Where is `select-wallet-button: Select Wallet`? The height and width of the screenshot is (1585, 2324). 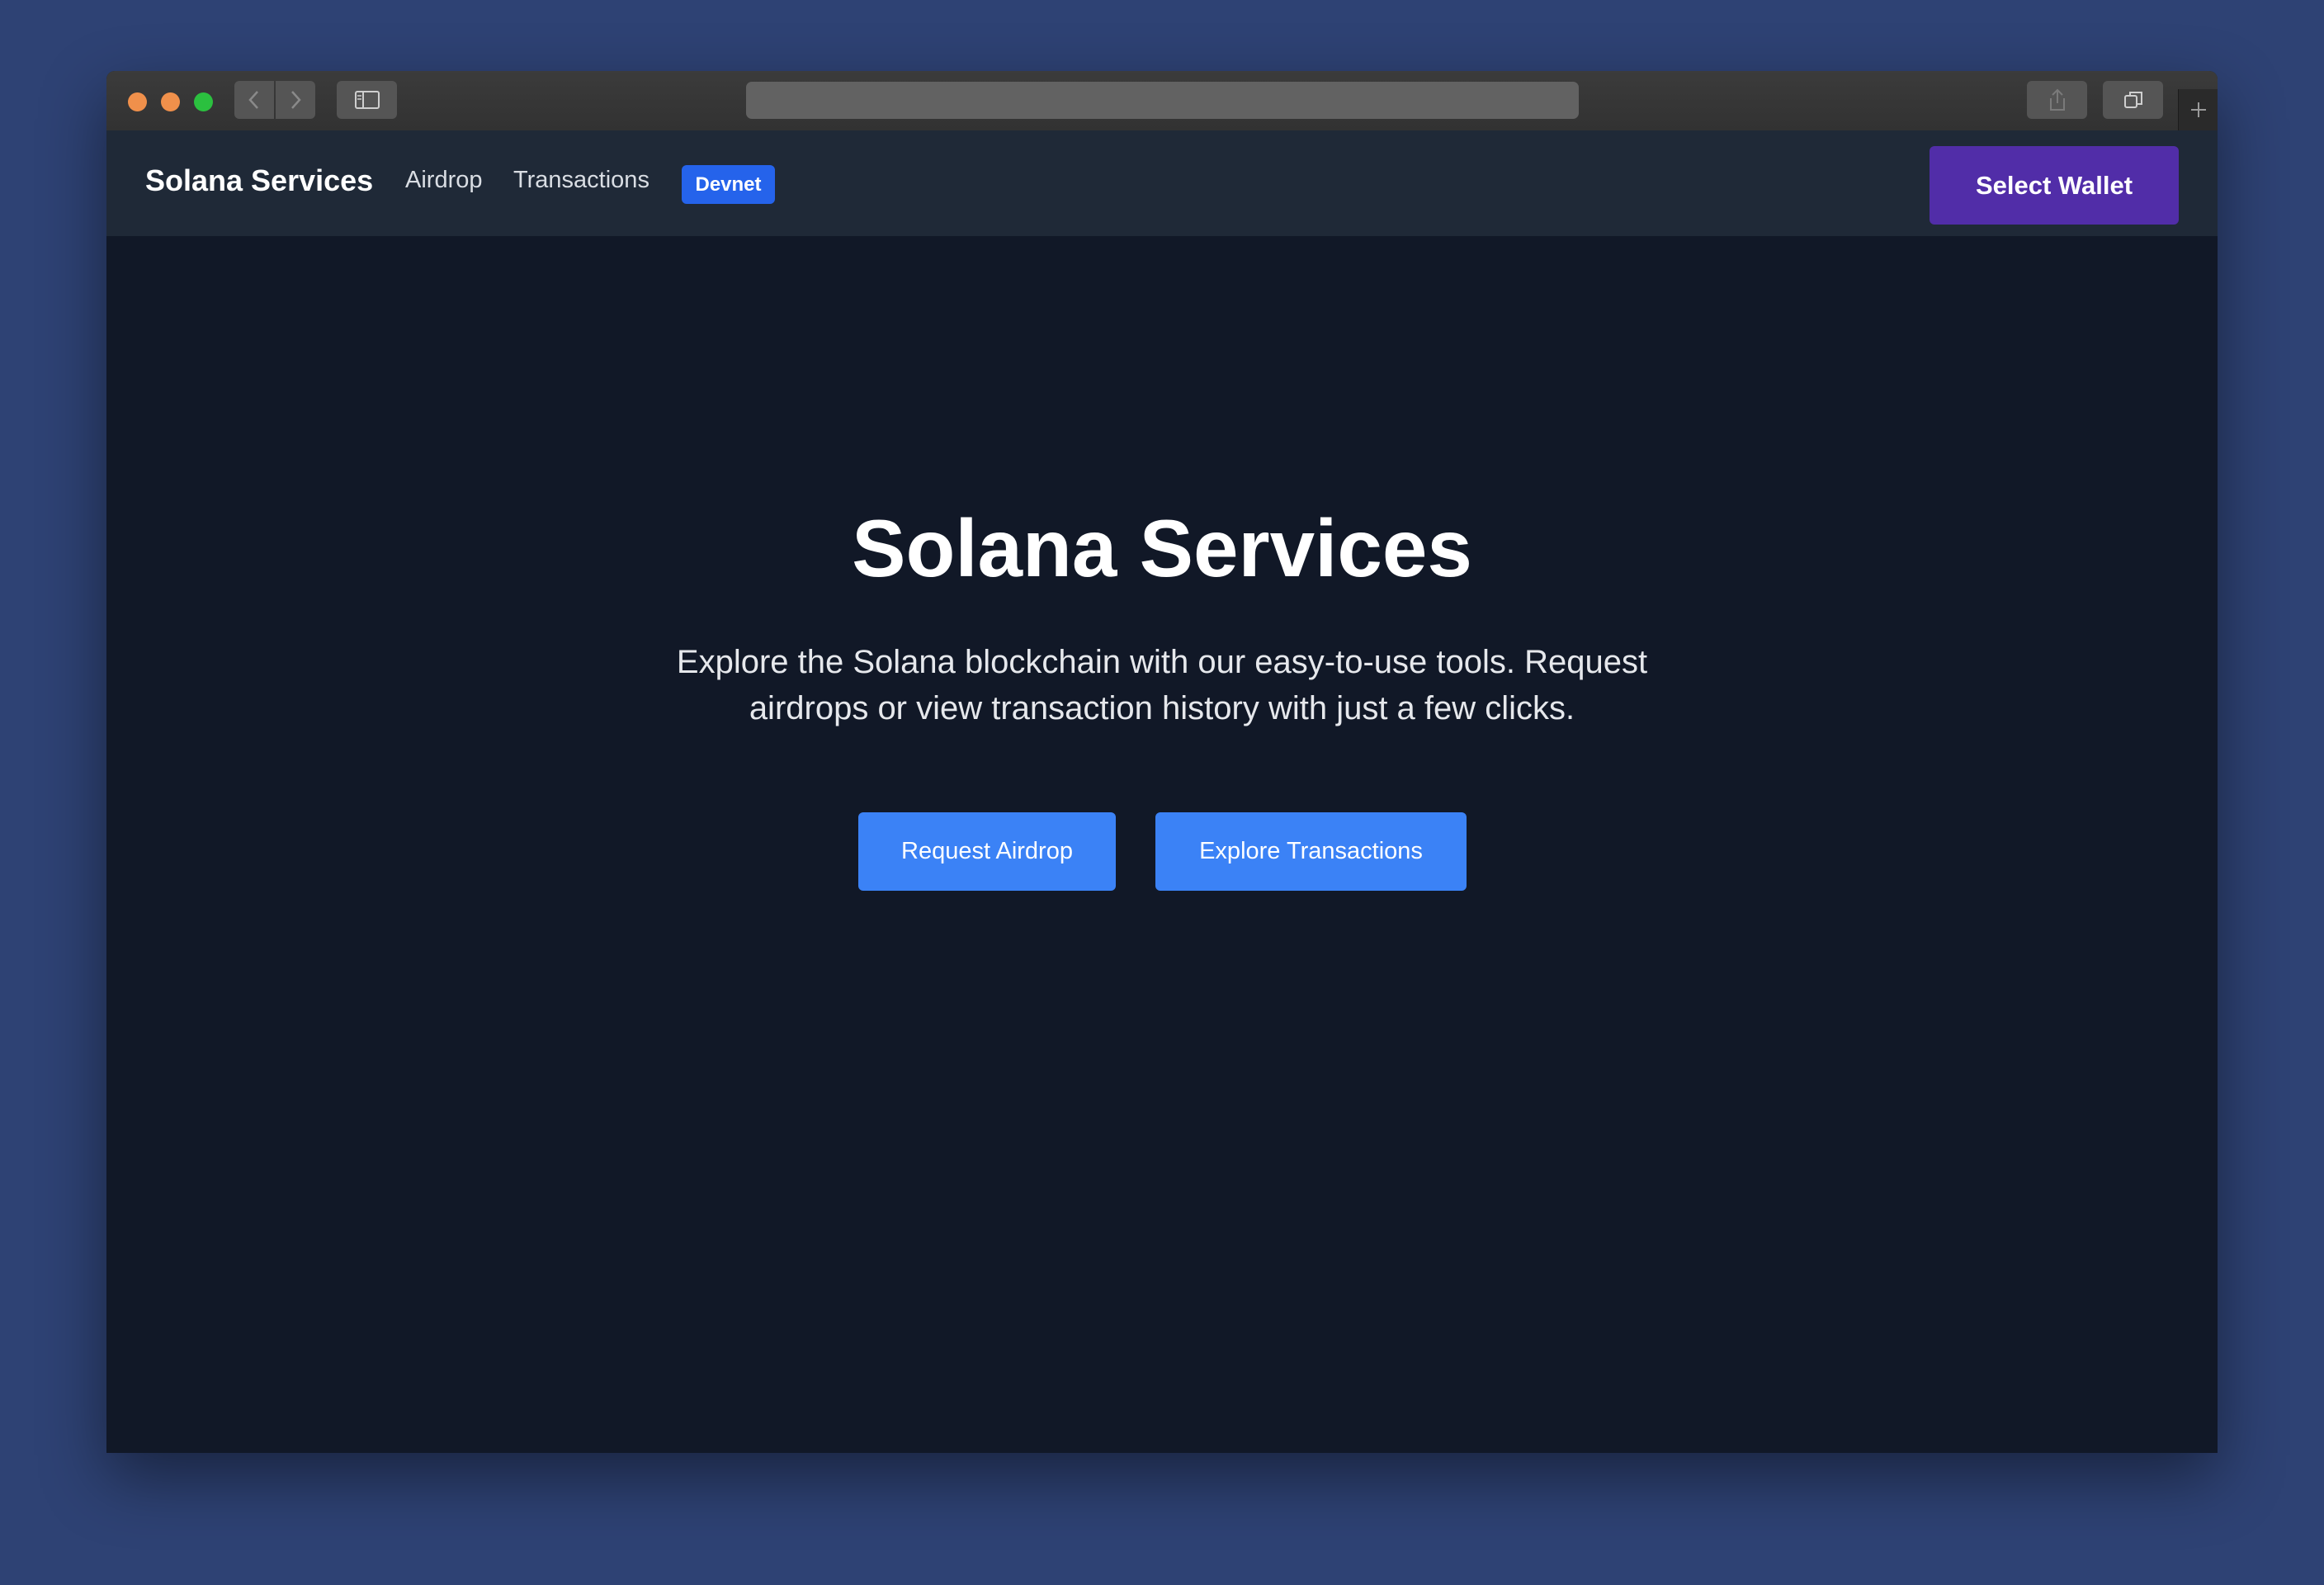 select-wallet-button: Select Wallet is located at coordinates (2055, 185).